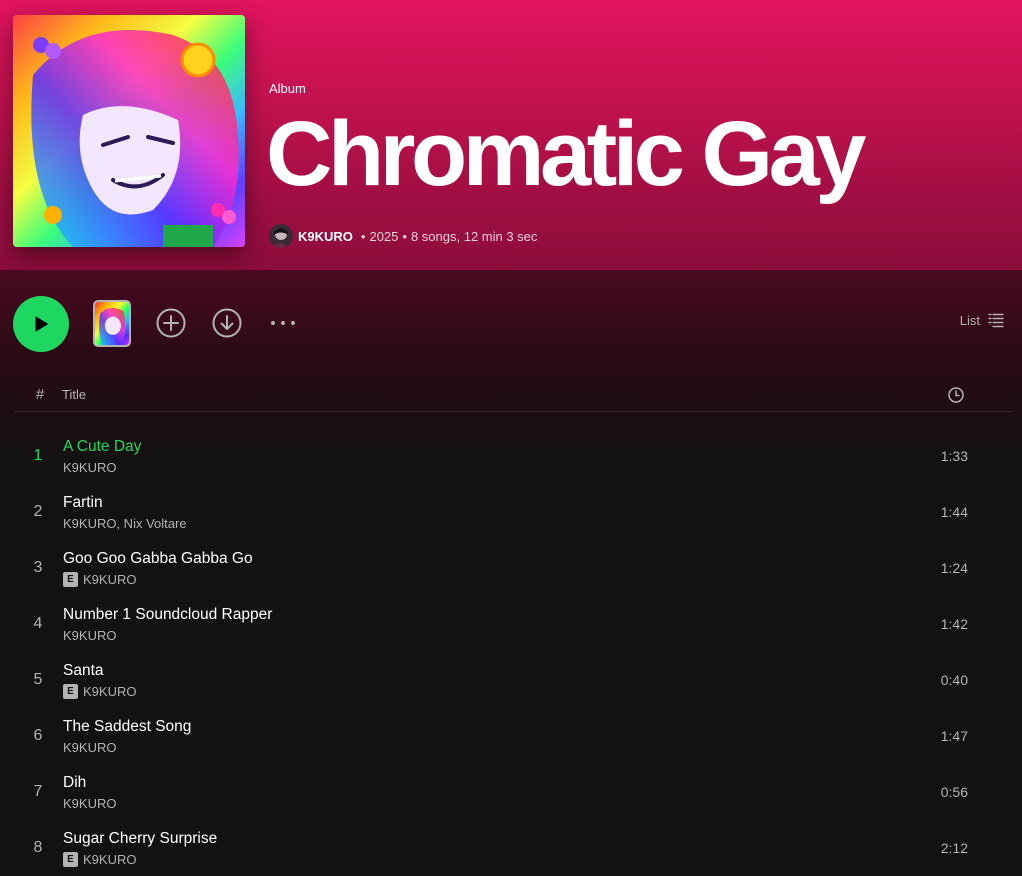 This screenshot has width=1022, height=876. What do you see at coordinates (474, 236) in the screenshot?
I see `album-summary: 8 songs, 12 min 3 sec` at bounding box center [474, 236].